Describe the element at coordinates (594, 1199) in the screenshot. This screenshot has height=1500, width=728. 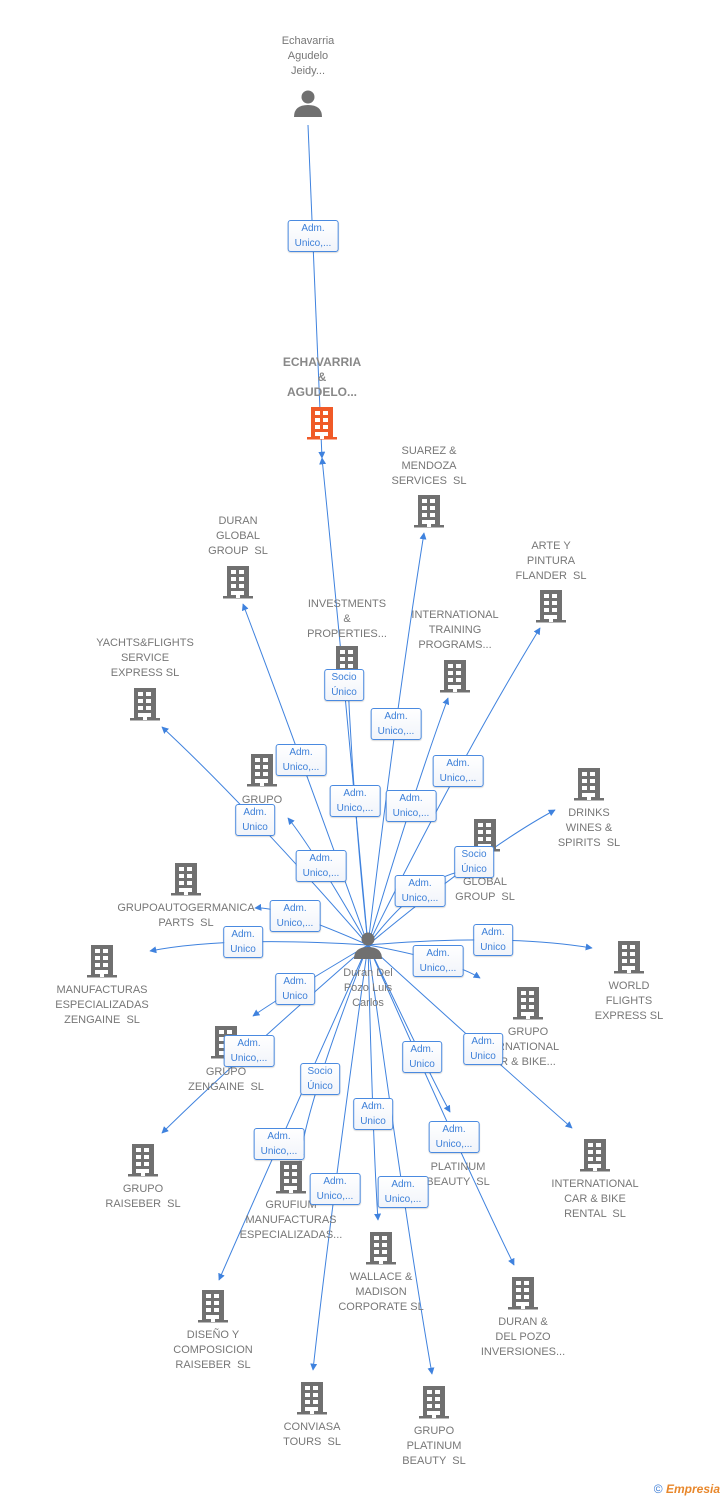
I see `company-label: INTERNATIONAL CAR & BIKE RENTAL SL` at that location.